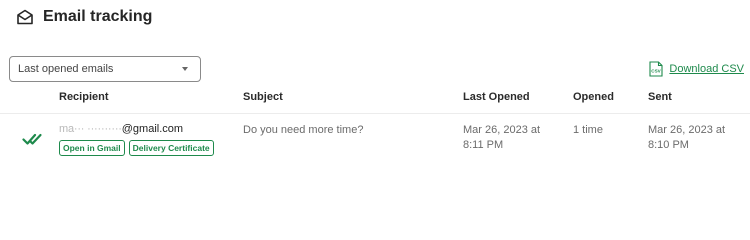 Image resolution: width=750 pixels, height=240 pixels. I want to click on open-in-gmail-button: Open in Gmail, so click(92, 148).